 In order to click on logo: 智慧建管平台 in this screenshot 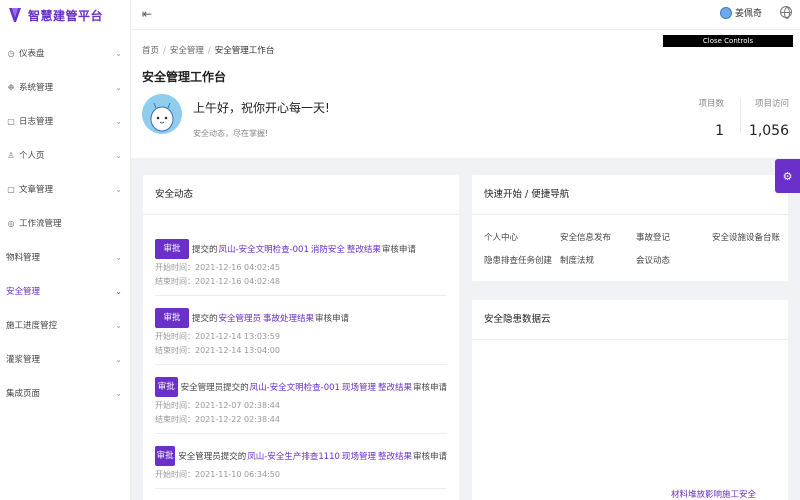, I will do `click(65, 15)`.